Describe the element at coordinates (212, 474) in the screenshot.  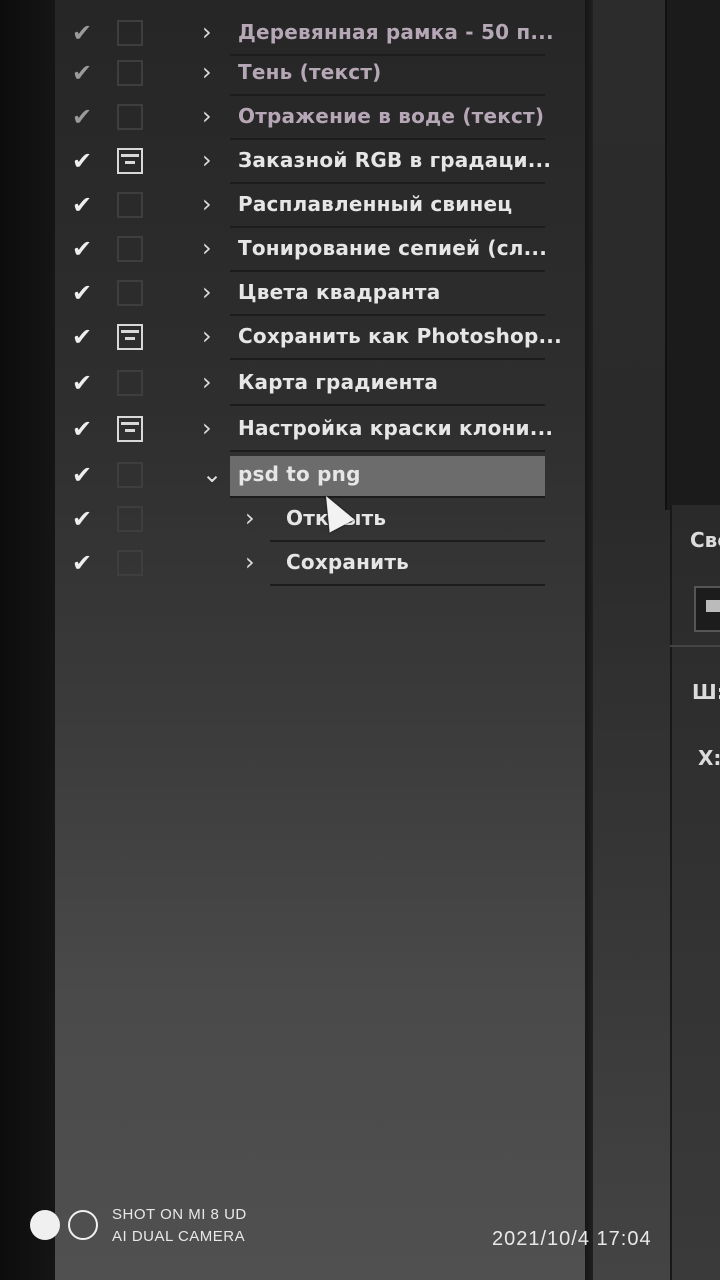
I see `chevron-down-icon: ⌄` at that location.